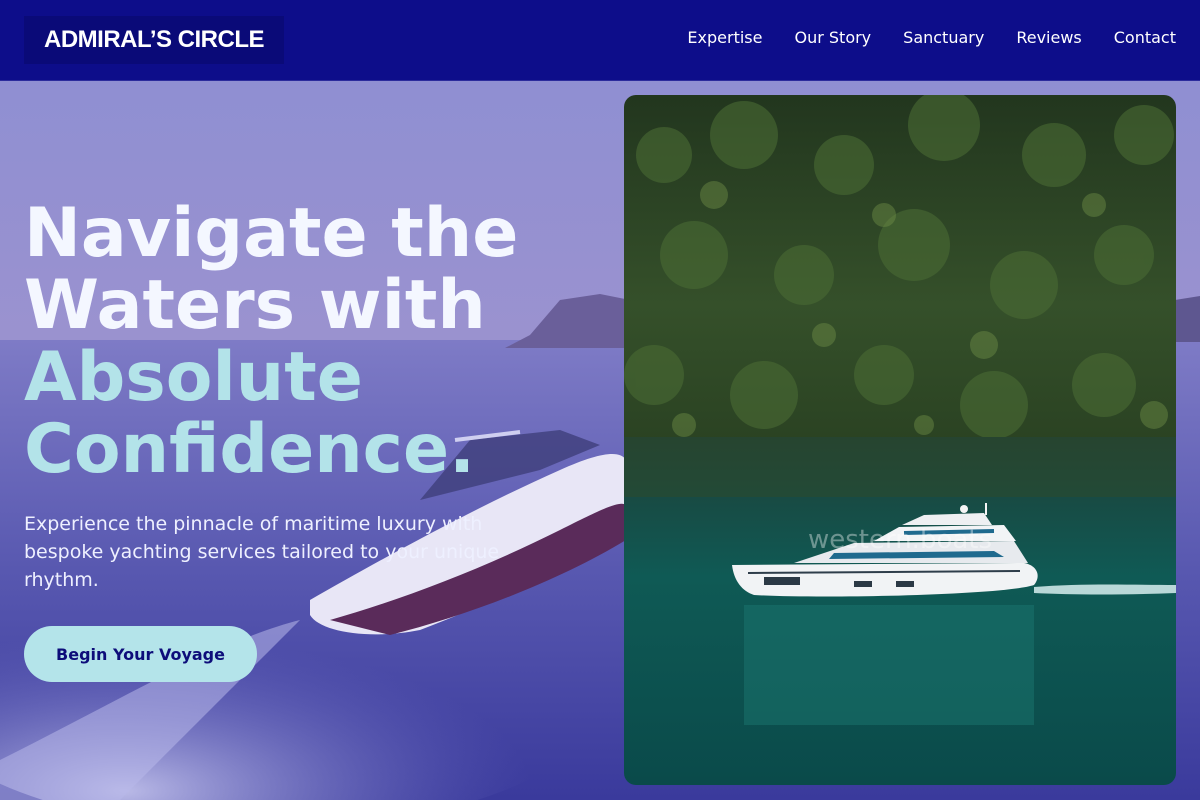 Image resolution: width=1200 pixels, height=800 pixels. I want to click on headline-line-2: Waters with, so click(255, 305).